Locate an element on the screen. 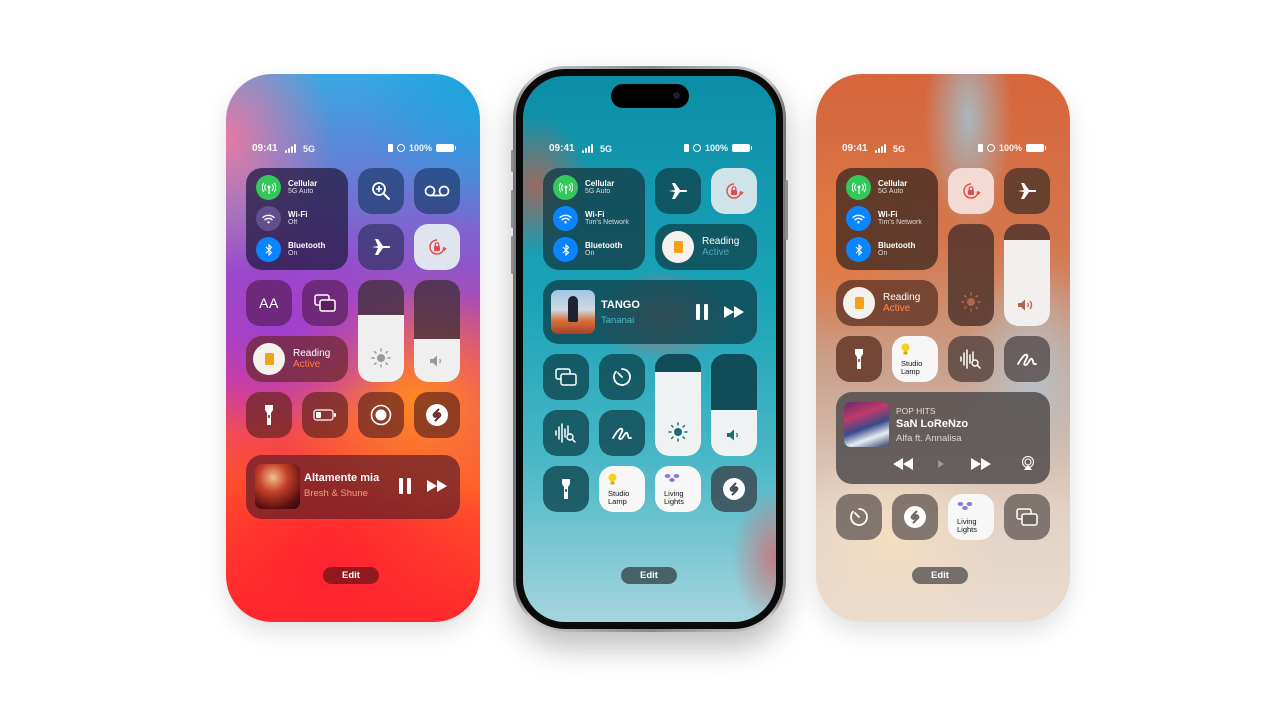 The image size is (1280, 720). skip-back-button is located at coordinates (903, 464).